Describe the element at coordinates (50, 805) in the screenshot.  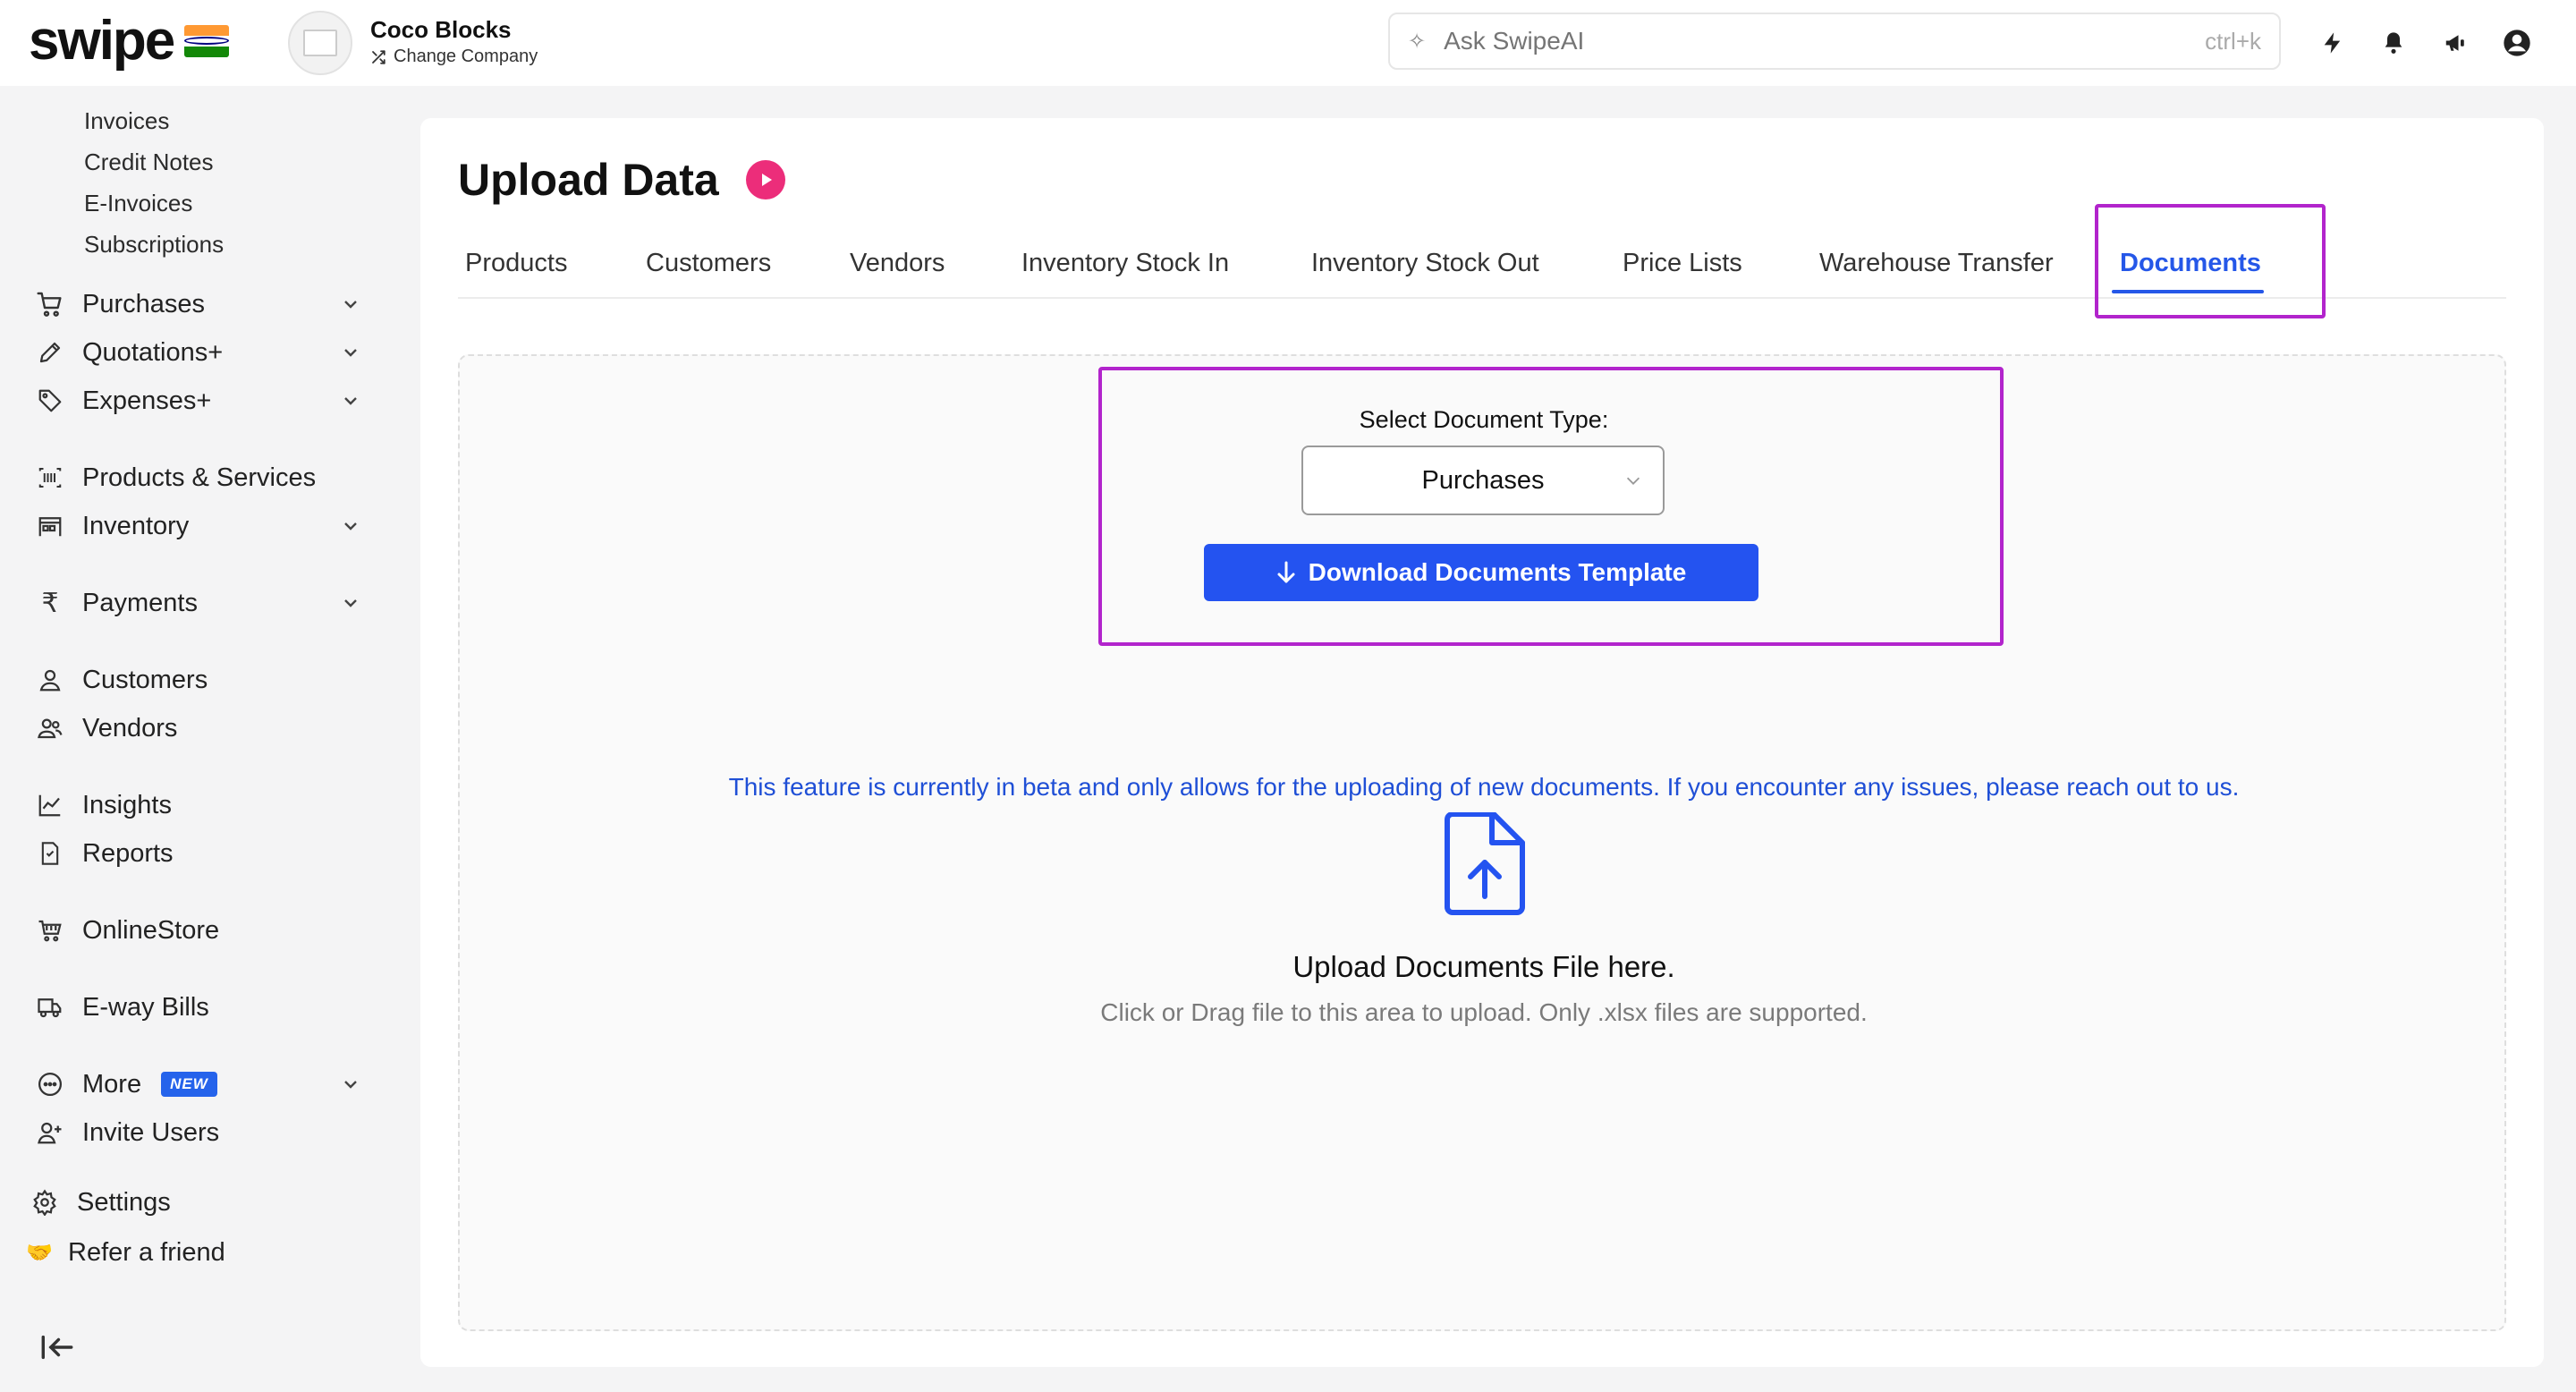
I see `chart-icon` at that location.